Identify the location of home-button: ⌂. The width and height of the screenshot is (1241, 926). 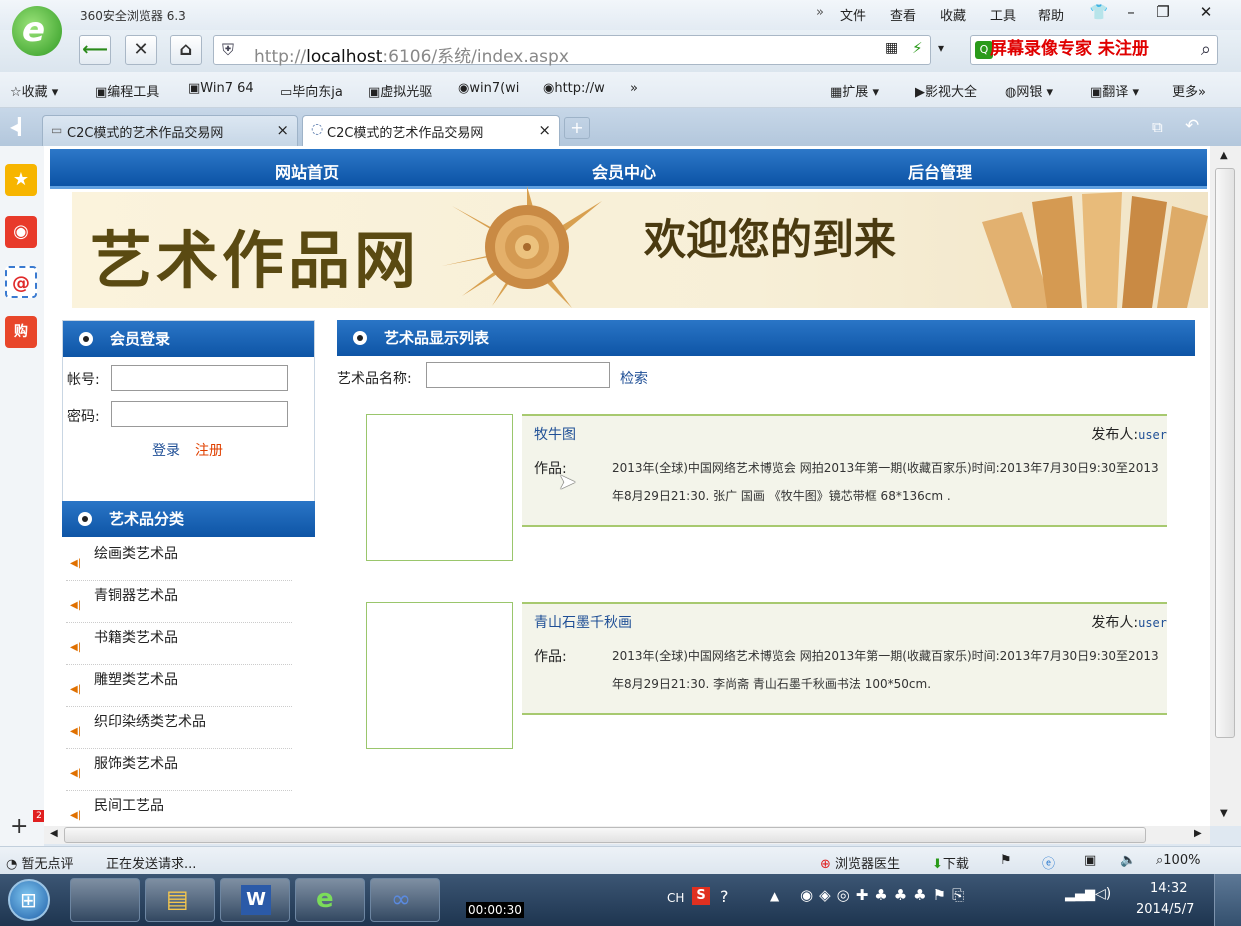
(186, 50).